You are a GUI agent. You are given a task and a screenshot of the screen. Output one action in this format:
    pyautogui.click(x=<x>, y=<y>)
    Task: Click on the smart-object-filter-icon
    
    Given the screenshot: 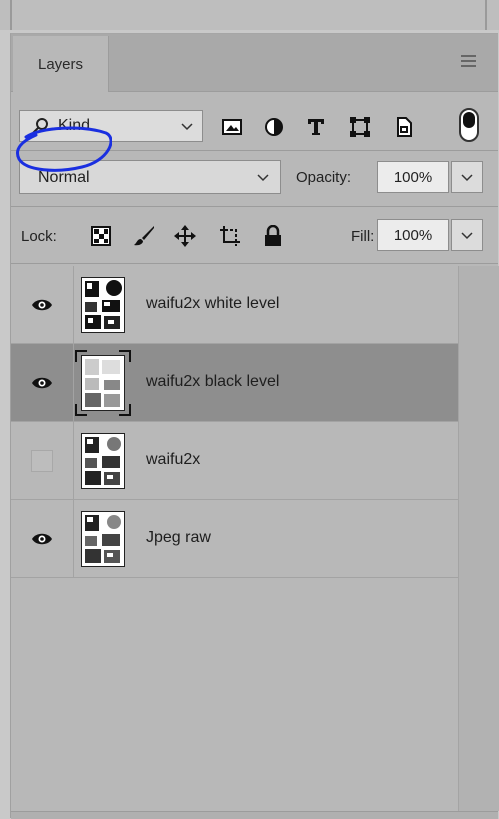 What is the action you would take?
    pyautogui.click(x=404, y=127)
    